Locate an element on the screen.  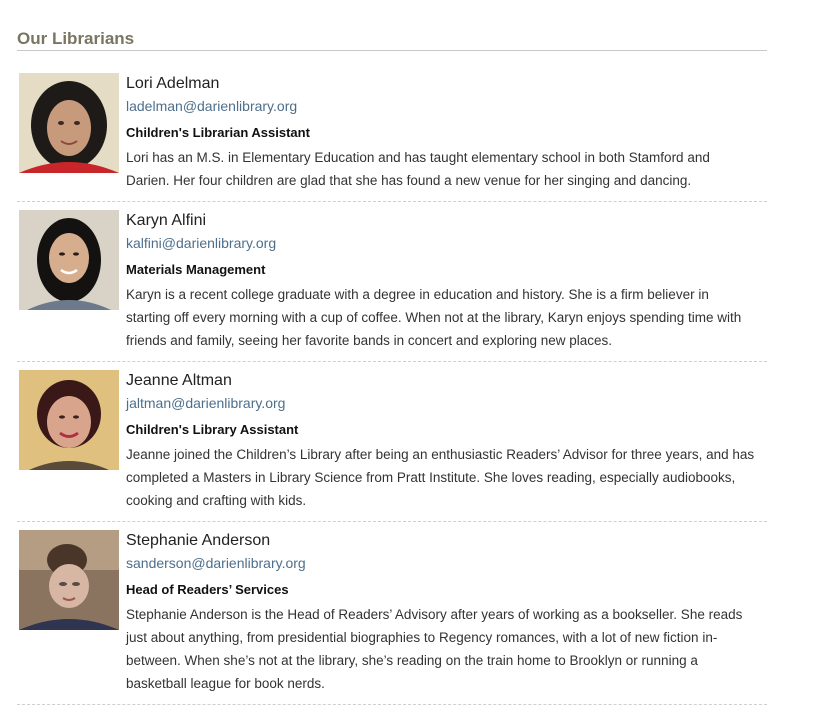
librarian-role: Children's Librarian Assistant is located at coordinates (218, 132).